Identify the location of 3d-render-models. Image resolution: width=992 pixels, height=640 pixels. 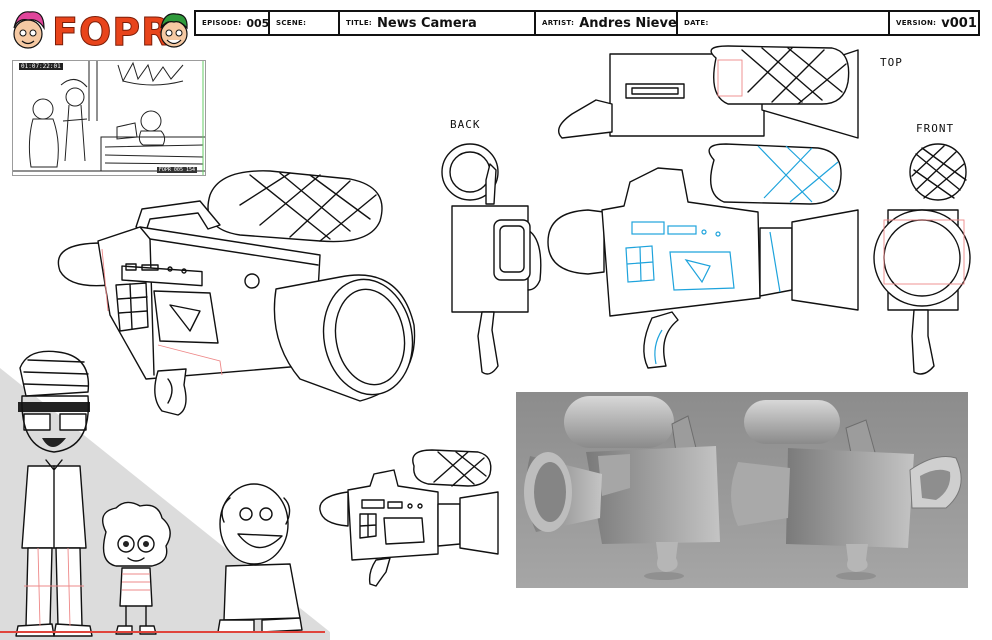
(743, 488).